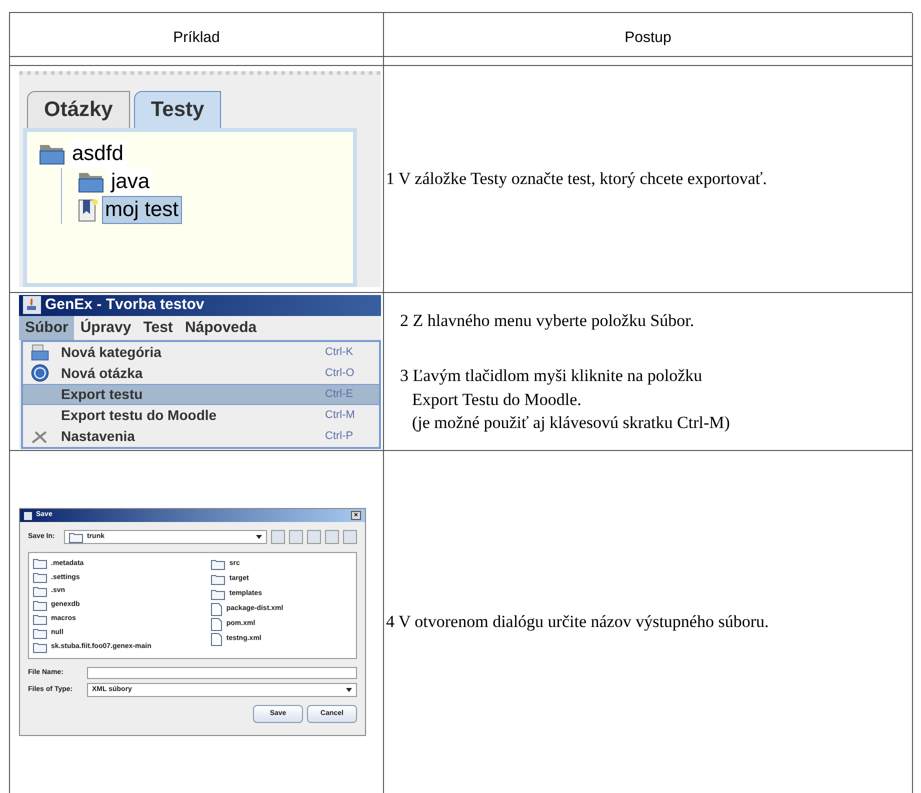 The height and width of the screenshot is (793, 921). Describe the element at coordinates (178, 109) in the screenshot. I see `tab: Testy` at that location.